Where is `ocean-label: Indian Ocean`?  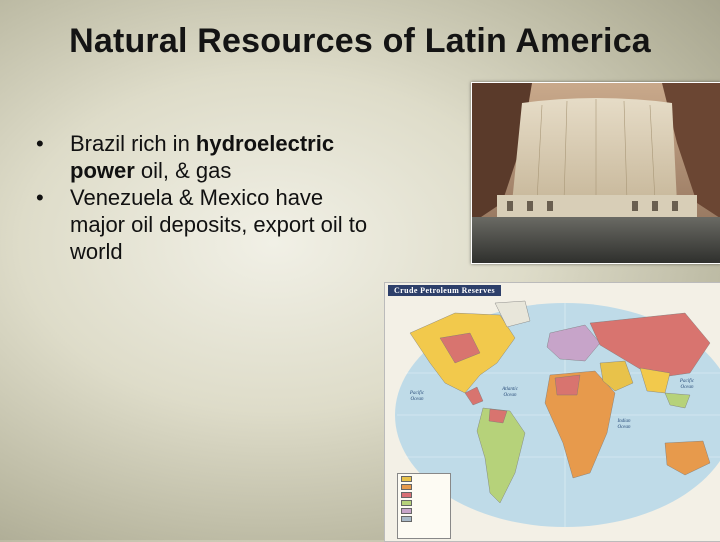 ocean-label: Indian Ocean is located at coordinates (624, 424).